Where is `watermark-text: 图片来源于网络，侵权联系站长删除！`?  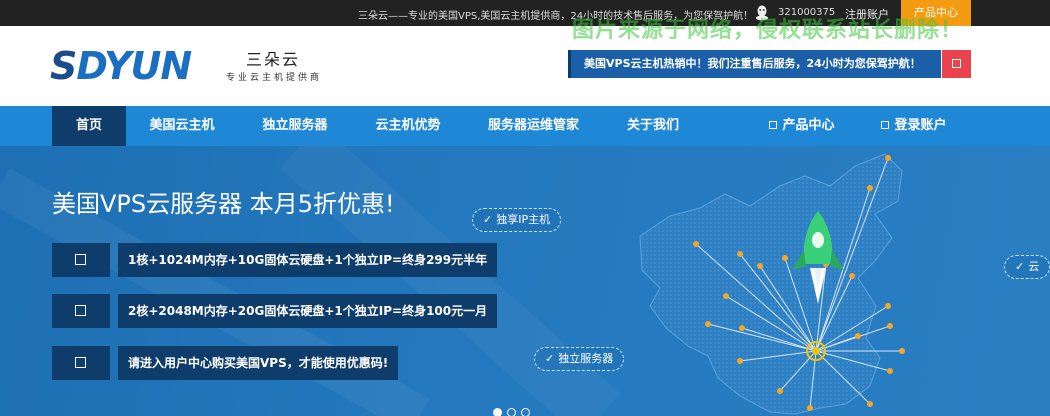 watermark-text: 图片来源于网络，侵权联系站长删除！ is located at coordinates (768, 30).